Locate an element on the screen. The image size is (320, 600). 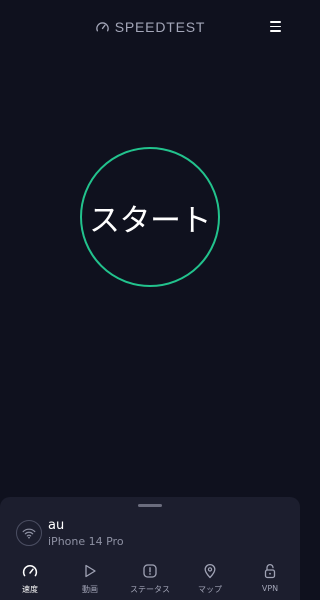
lock-icon is located at coordinates (270, 571).